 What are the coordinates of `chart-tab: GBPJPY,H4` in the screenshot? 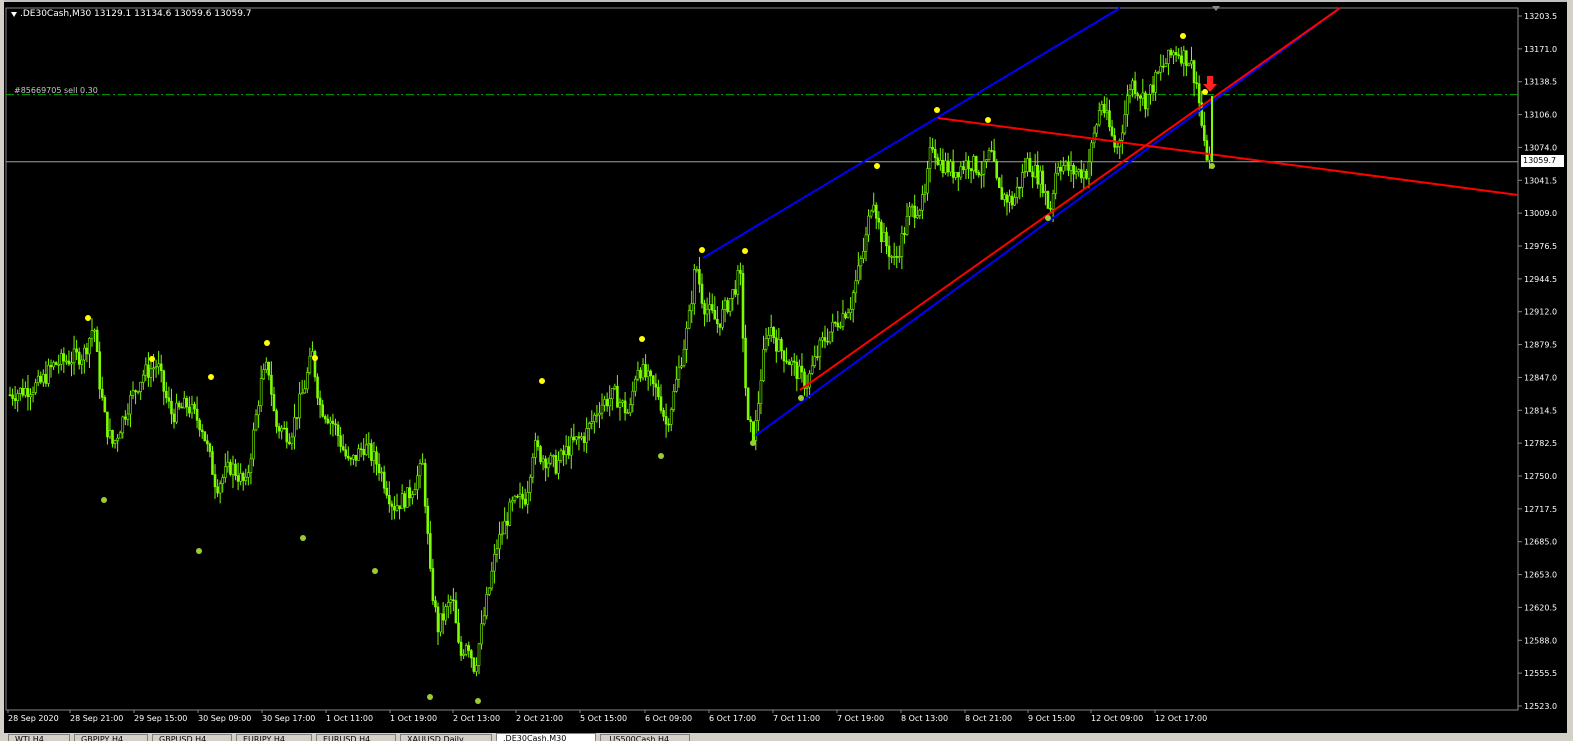 It's located at (111, 737).